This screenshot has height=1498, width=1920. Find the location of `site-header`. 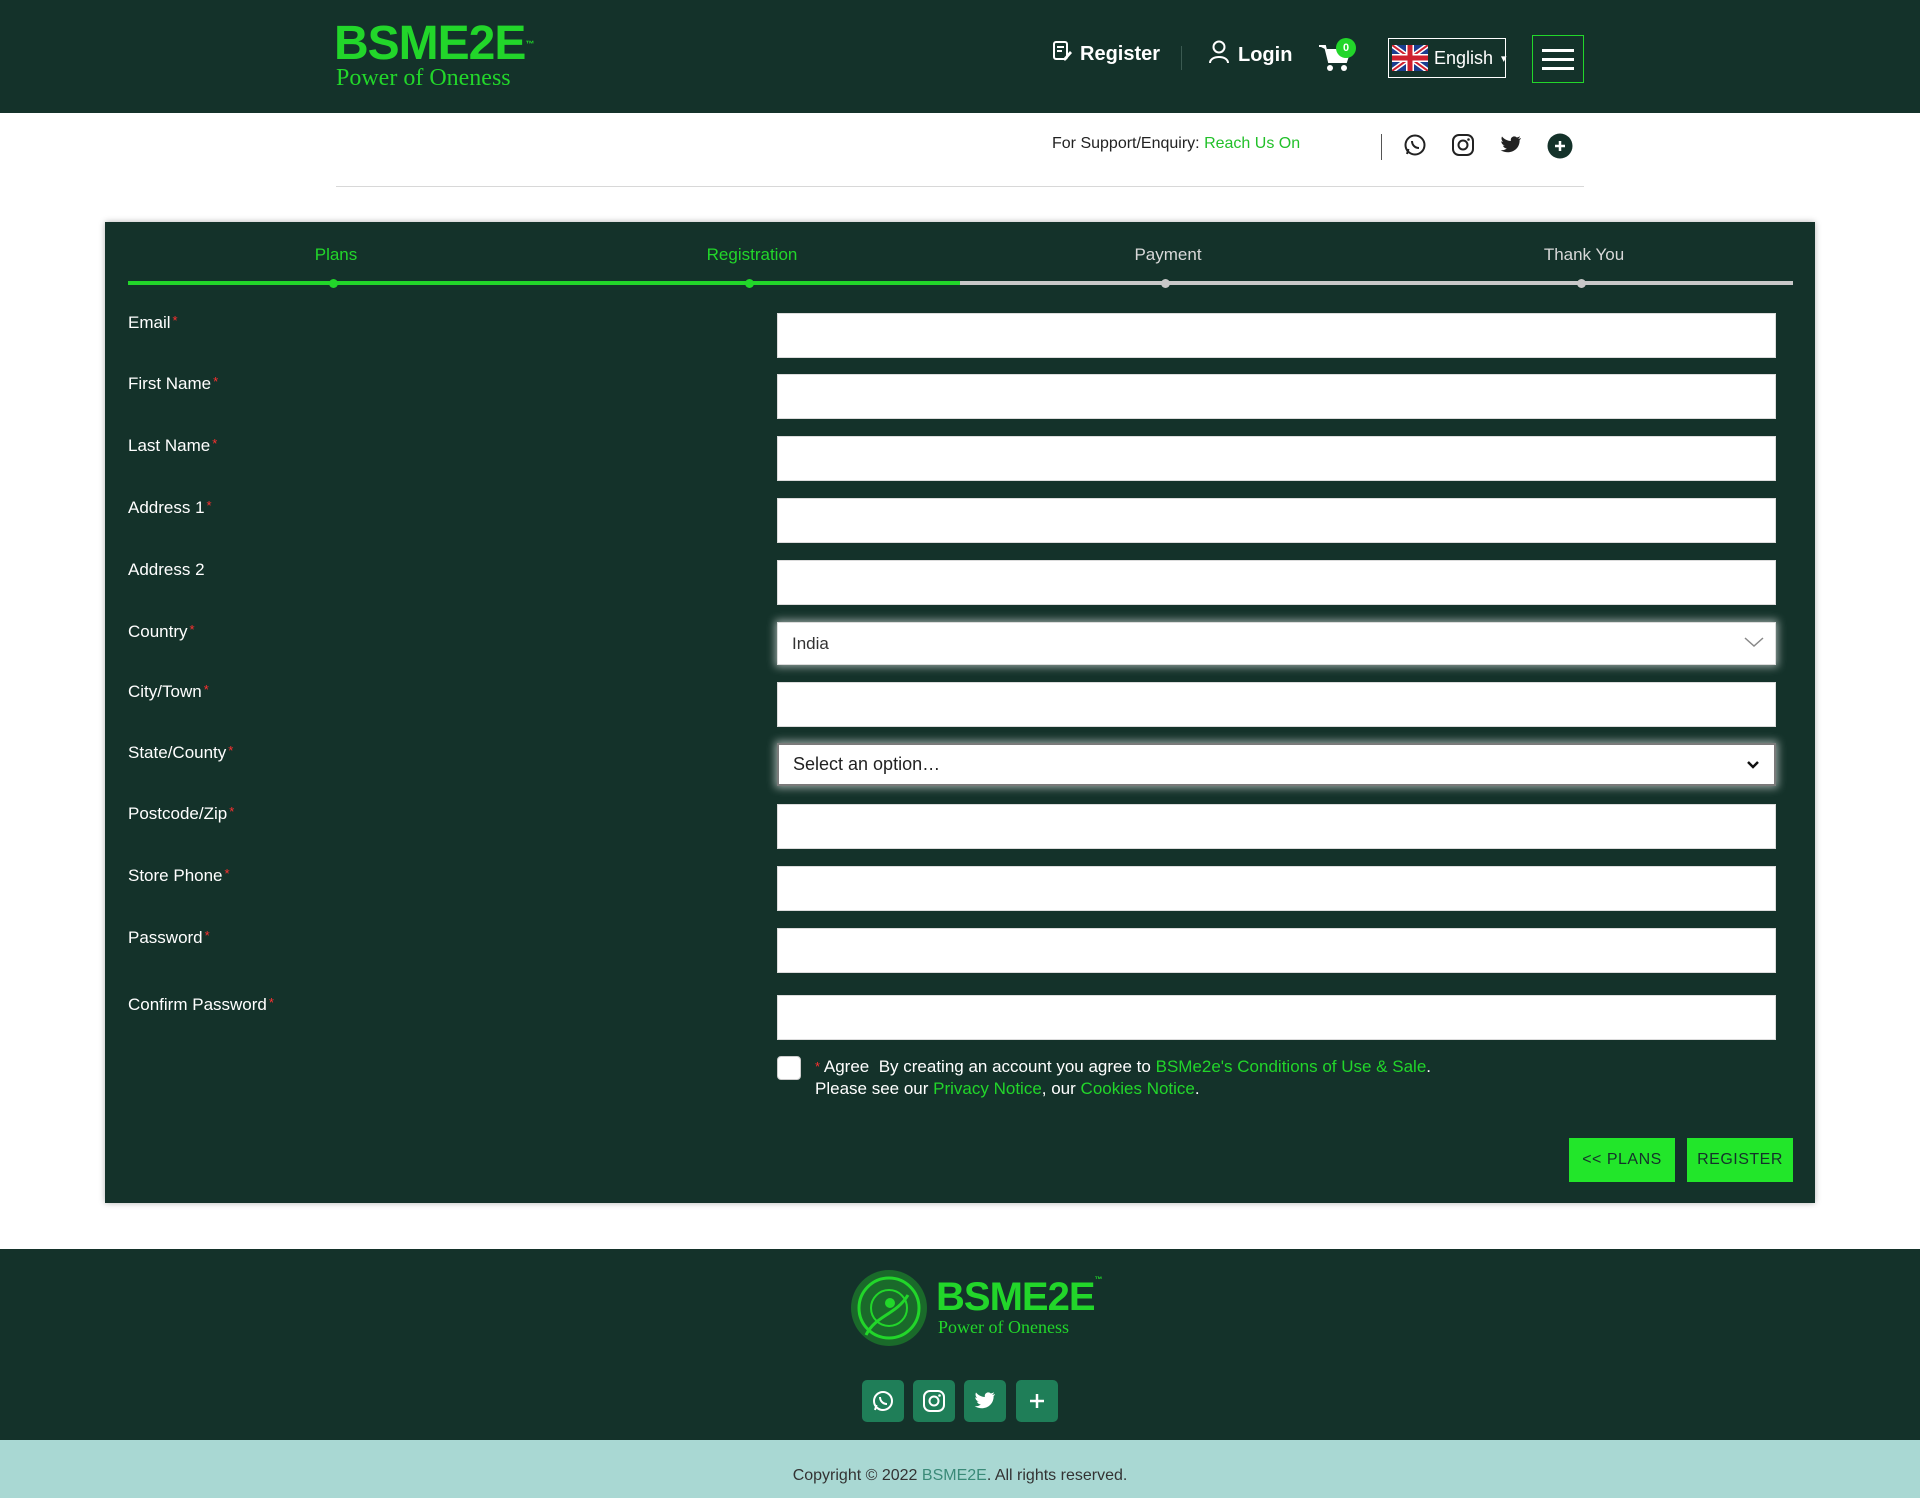

site-header is located at coordinates (960, 56).